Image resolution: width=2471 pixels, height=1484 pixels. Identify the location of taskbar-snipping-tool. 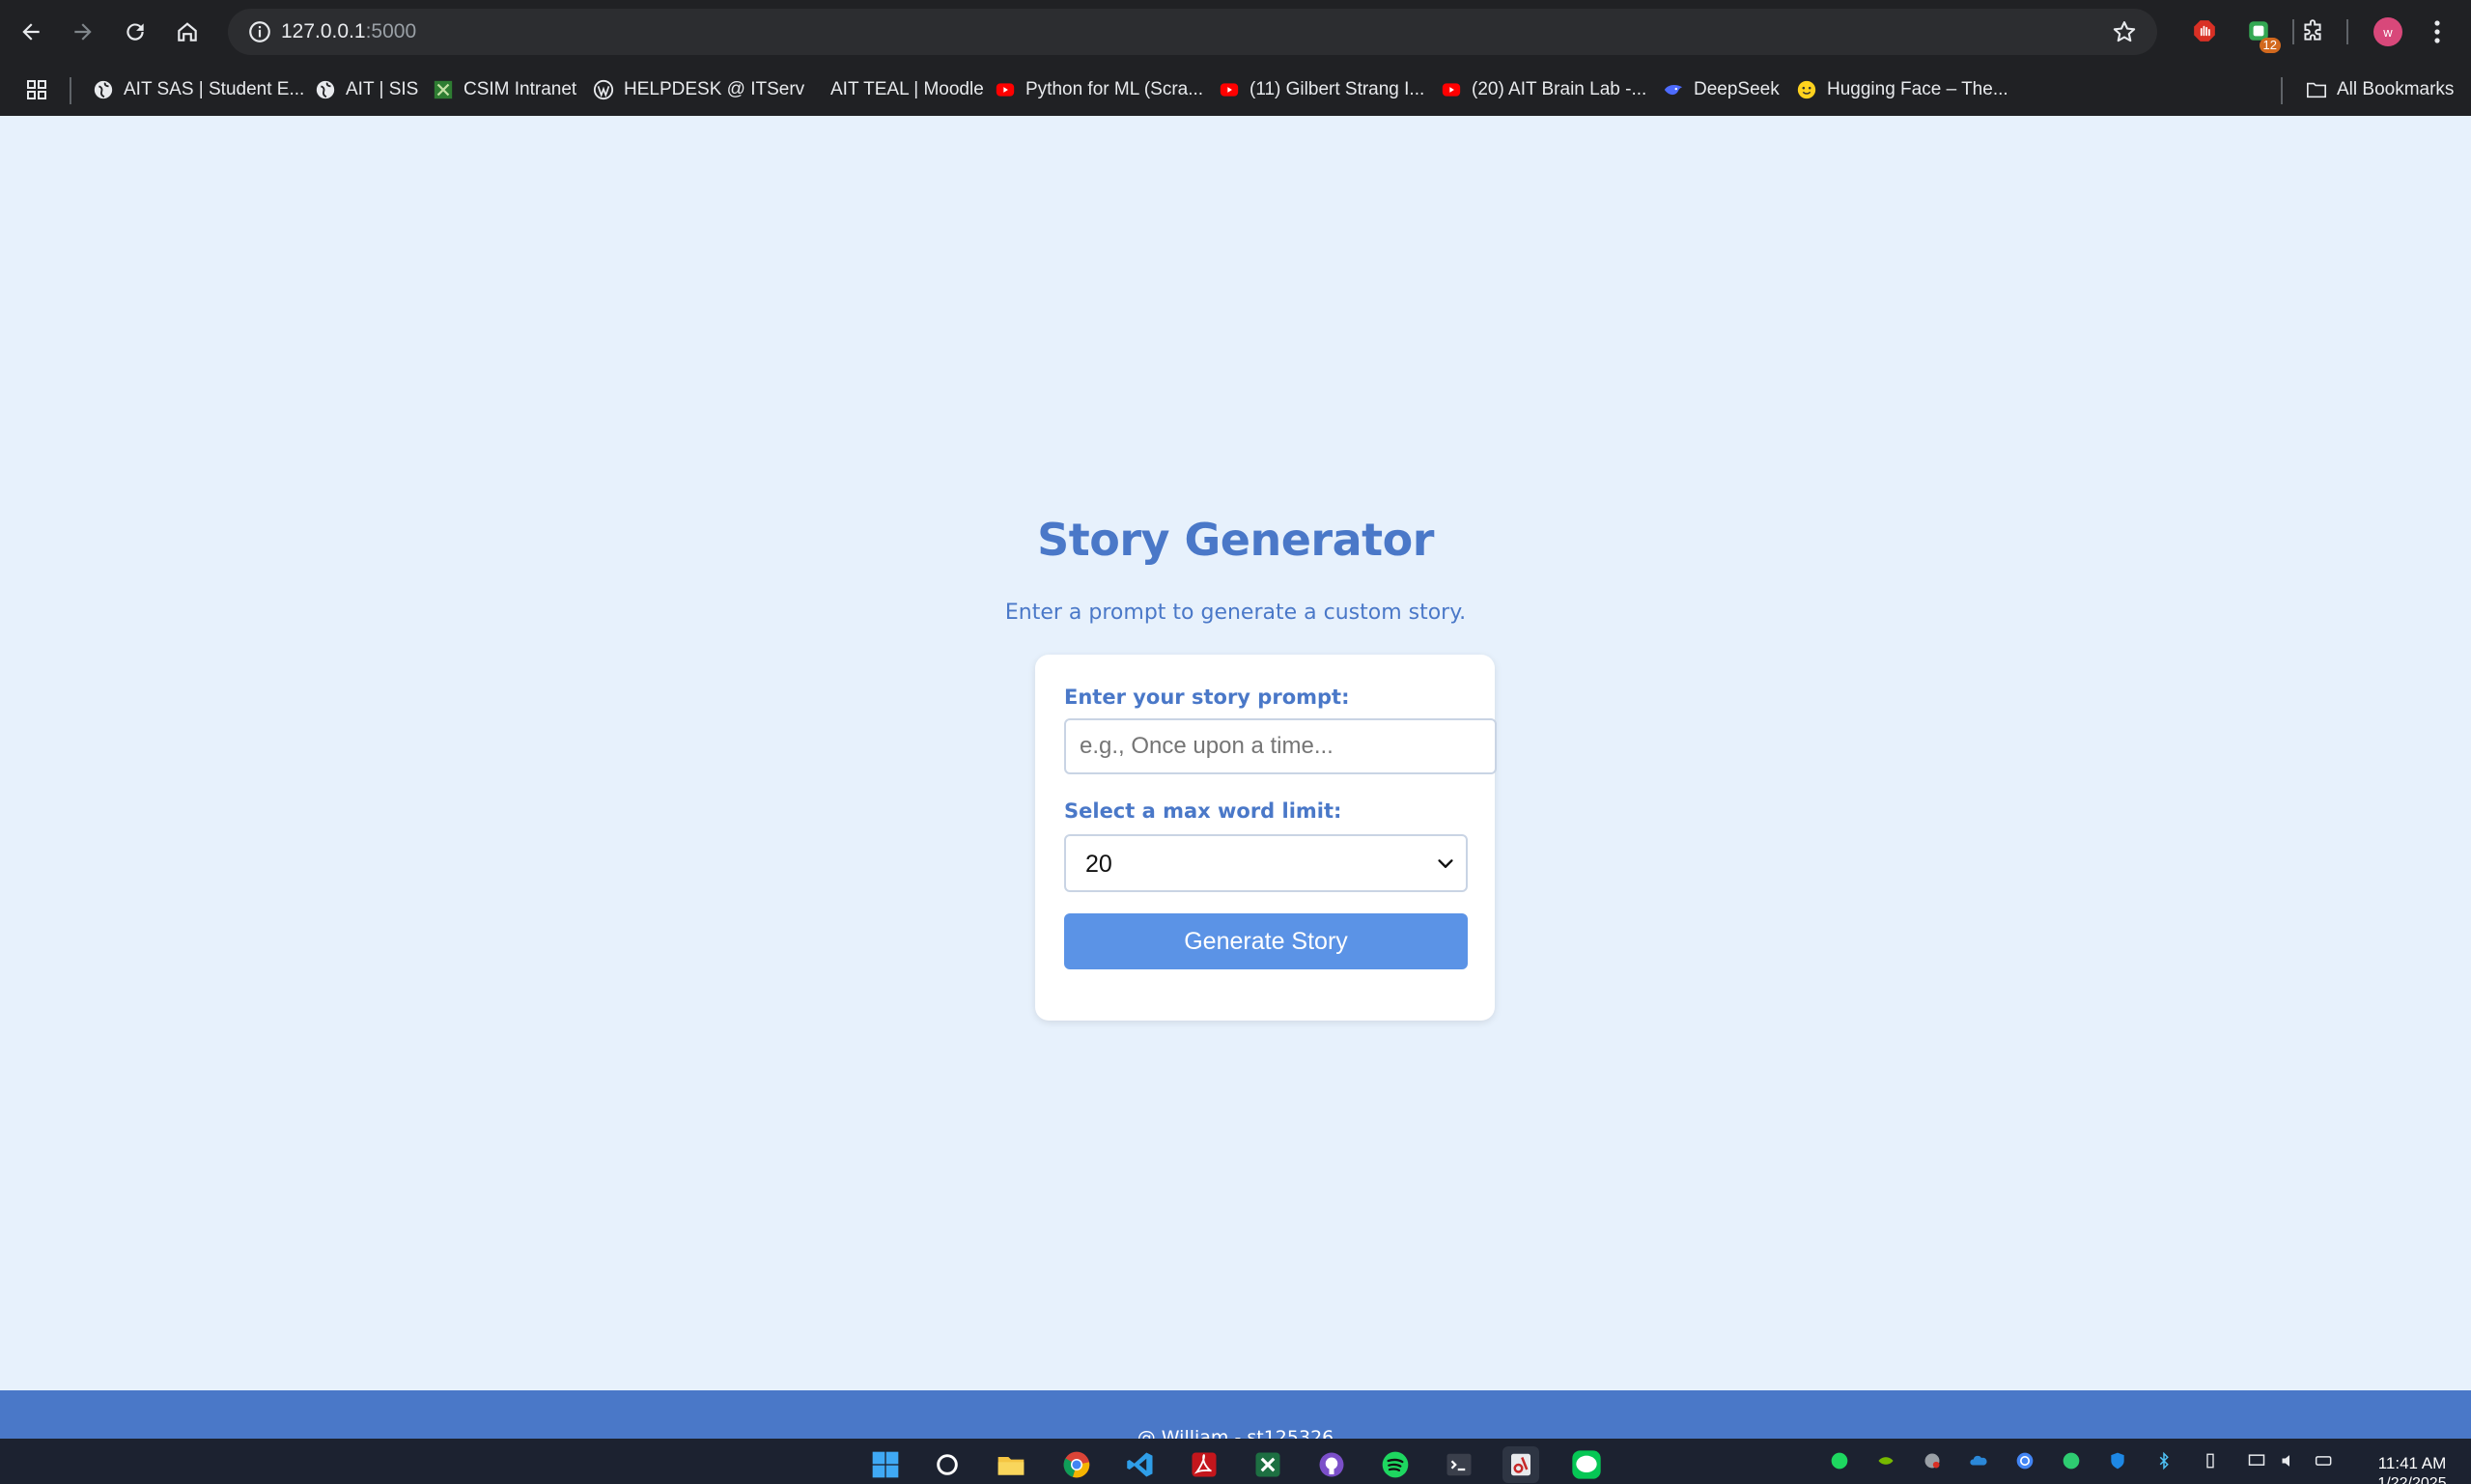
(1520, 1465).